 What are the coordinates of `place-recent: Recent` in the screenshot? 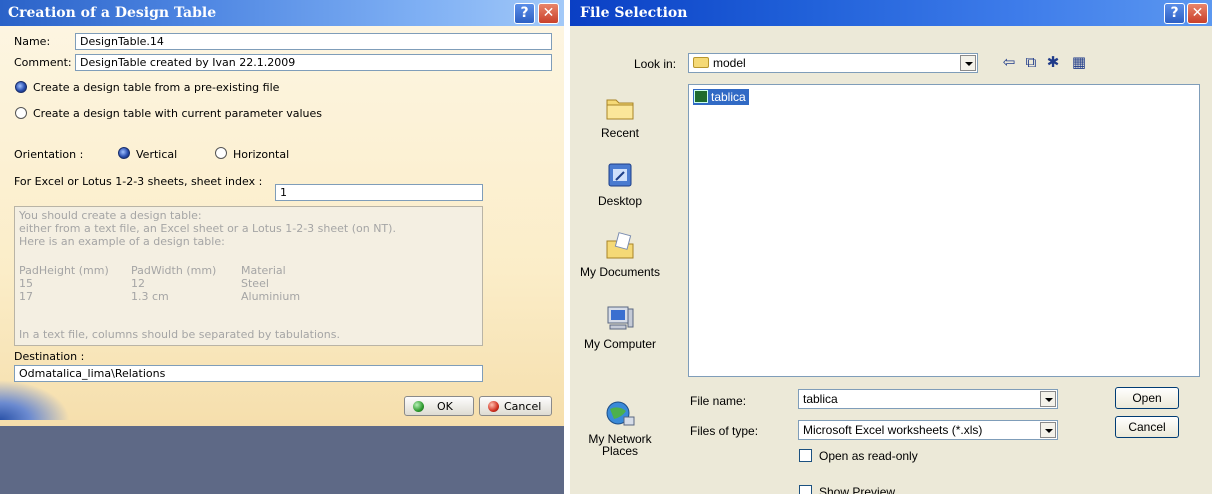 It's located at (620, 116).